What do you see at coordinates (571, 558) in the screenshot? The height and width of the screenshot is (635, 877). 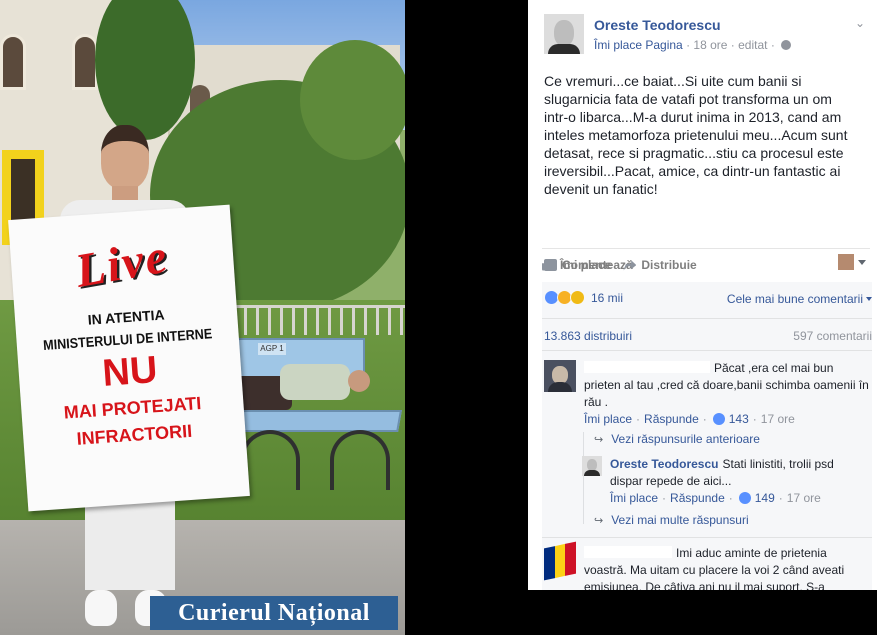 I see `flag-stripe-red` at bounding box center [571, 558].